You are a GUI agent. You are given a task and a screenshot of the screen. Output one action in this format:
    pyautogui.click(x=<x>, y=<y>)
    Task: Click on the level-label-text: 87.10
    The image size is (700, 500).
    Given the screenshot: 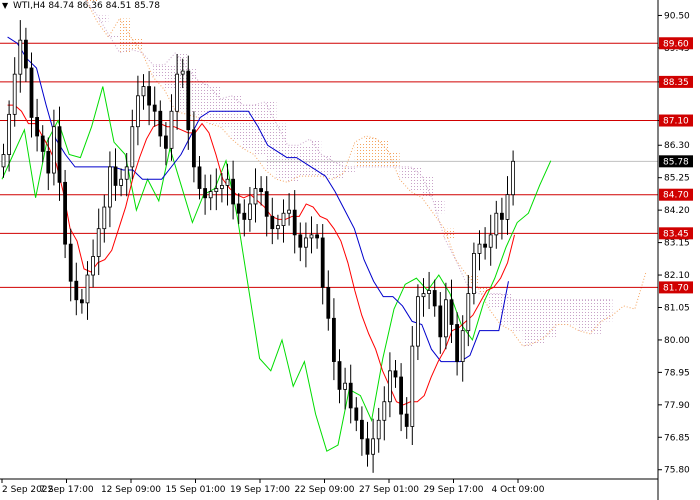 What is the action you would take?
    pyautogui.click(x=676, y=122)
    